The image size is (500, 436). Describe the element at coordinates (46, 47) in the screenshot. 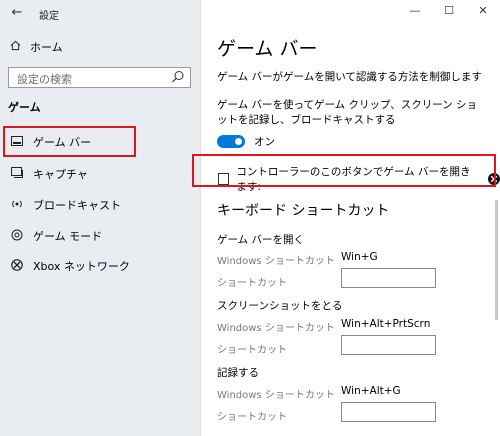

I see `home-label: ホーム` at that location.